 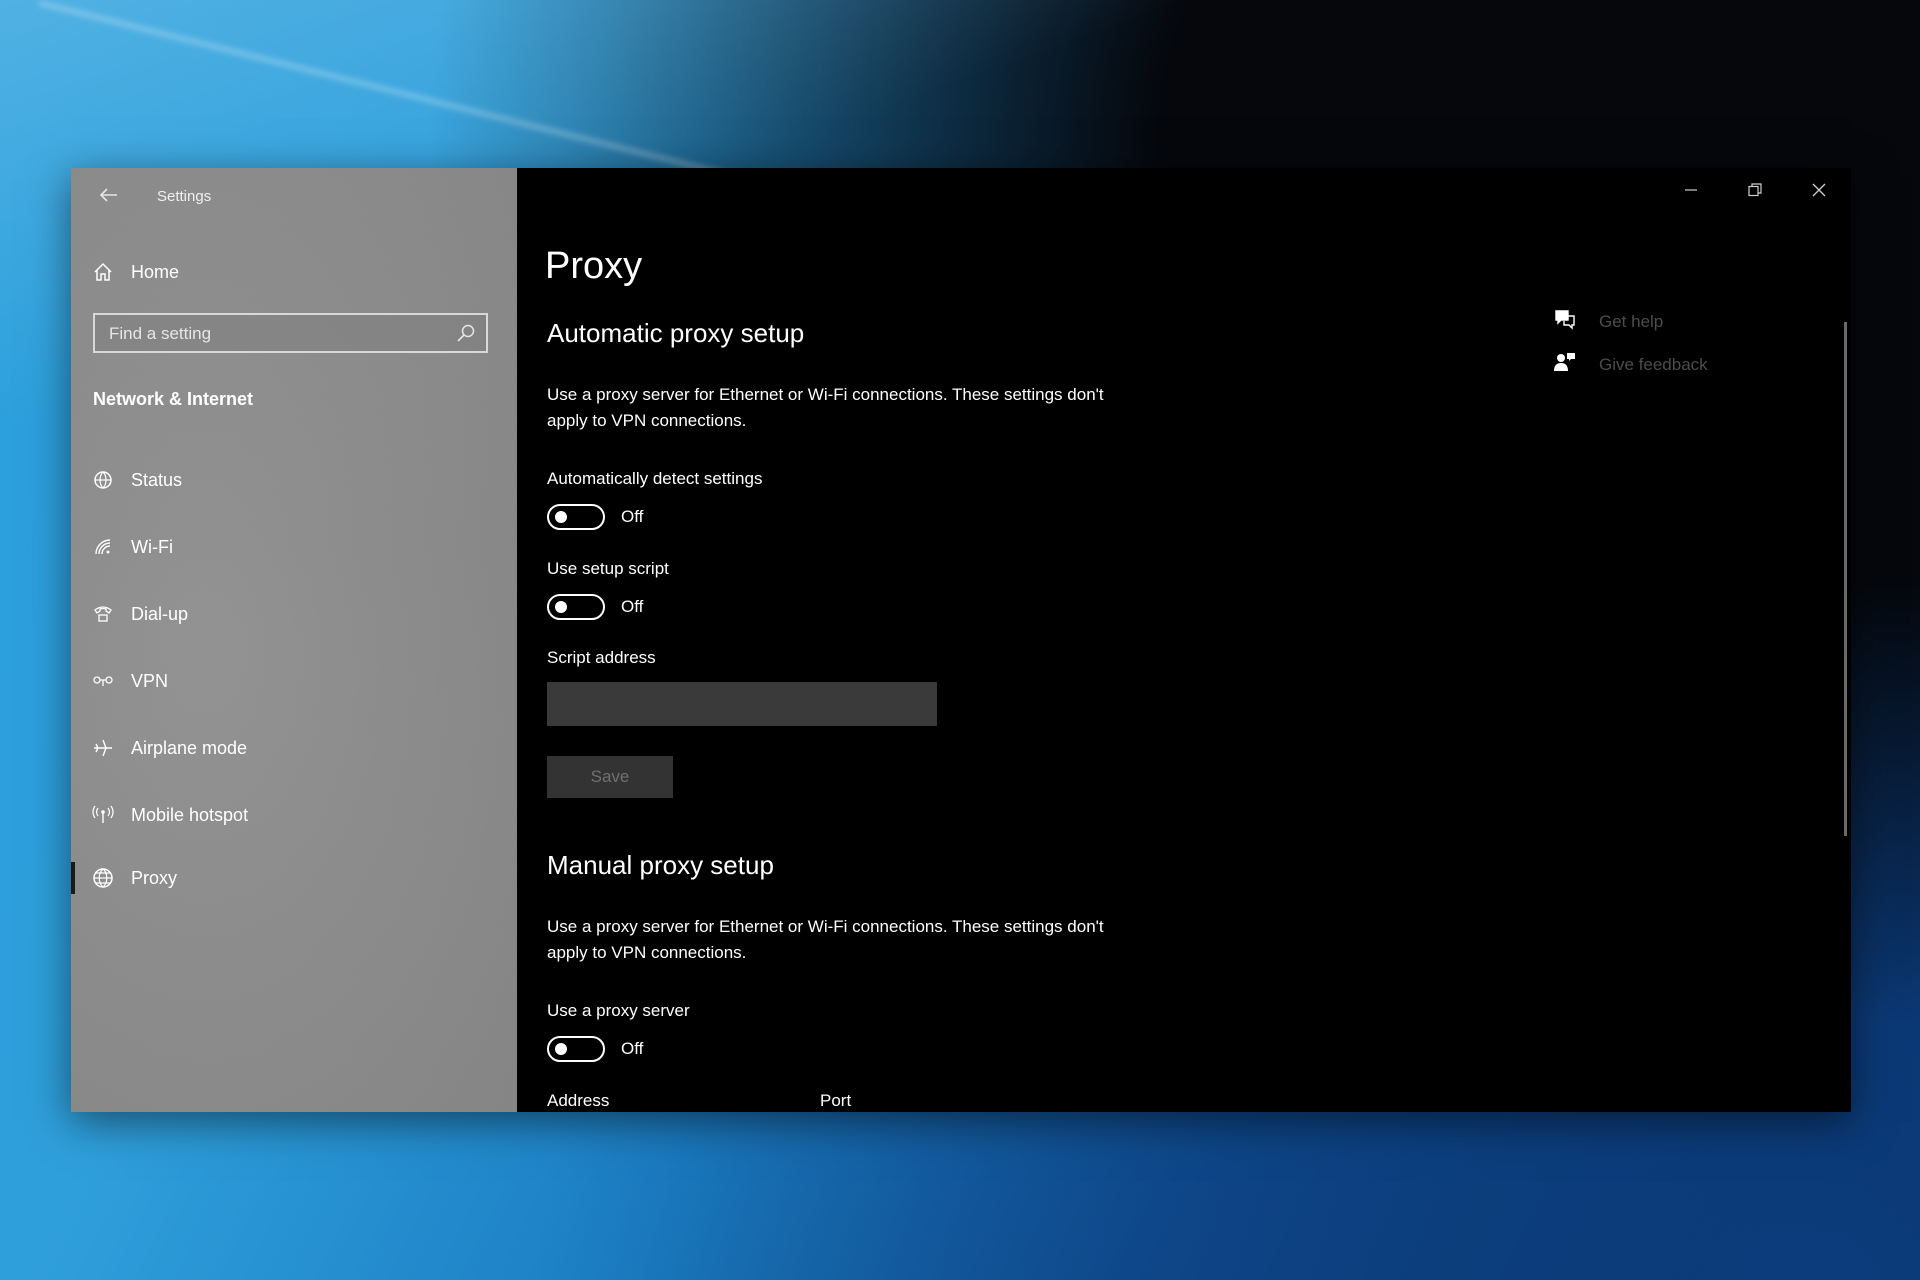 What do you see at coordinates (157, 479) in the screenshot?
I see `sidebar-item-label: Status` at bounding box center [157, 479].